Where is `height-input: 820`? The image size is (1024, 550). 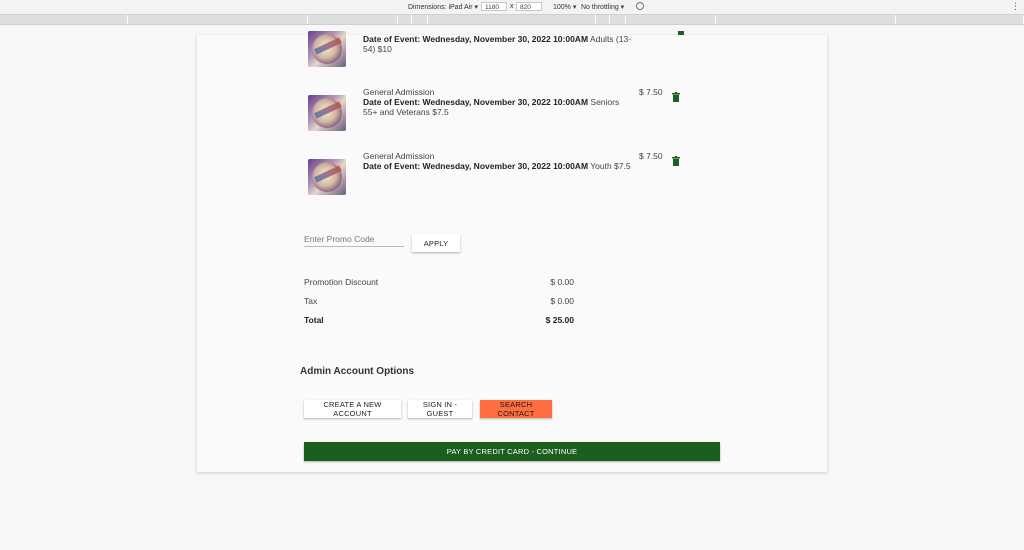 height-input: 820 is located at coordinates (529, 6).